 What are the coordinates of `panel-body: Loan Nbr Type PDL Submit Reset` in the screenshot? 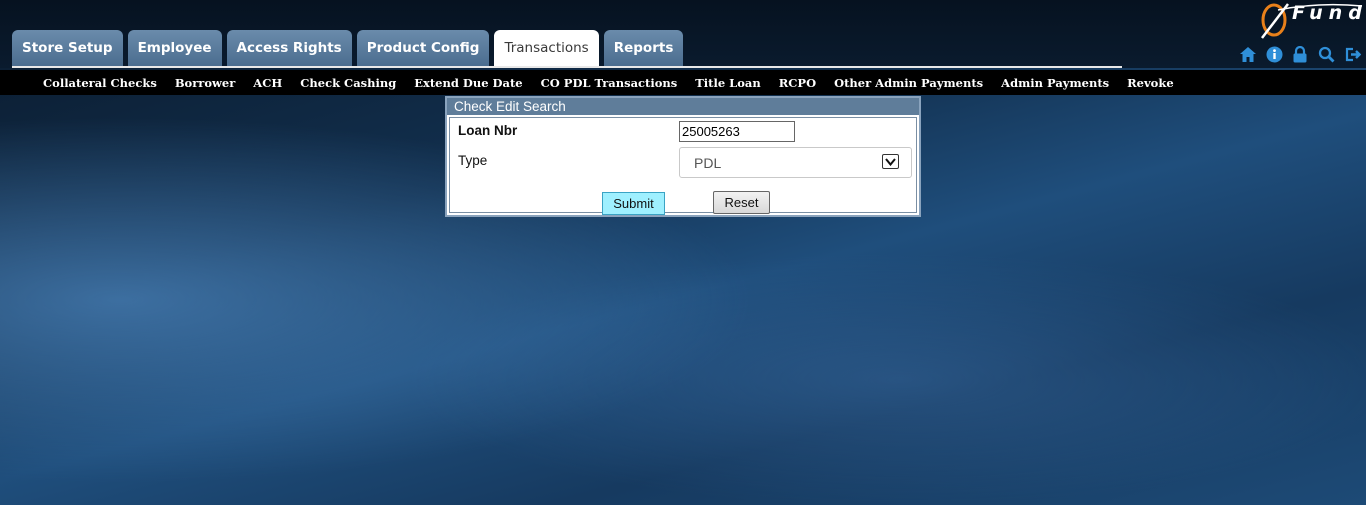 It's located at (683, 166).